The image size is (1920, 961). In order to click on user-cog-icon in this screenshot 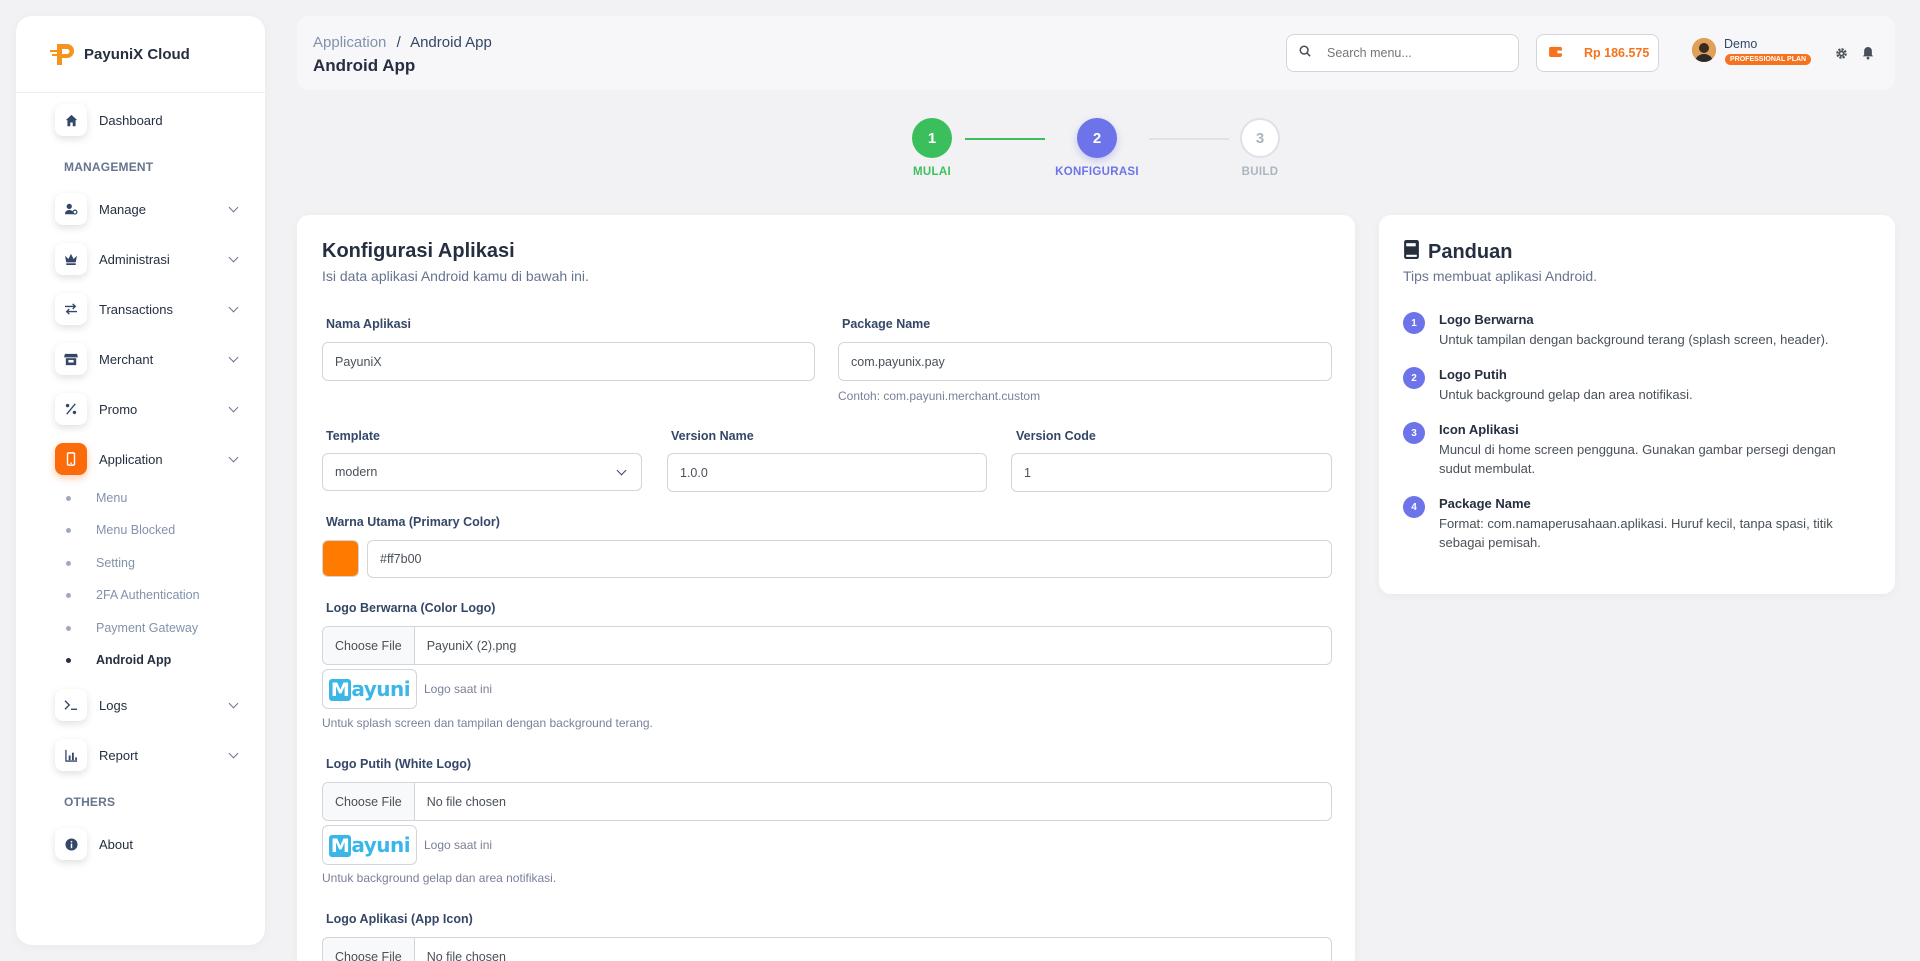, I will do `click(71, 209)`.